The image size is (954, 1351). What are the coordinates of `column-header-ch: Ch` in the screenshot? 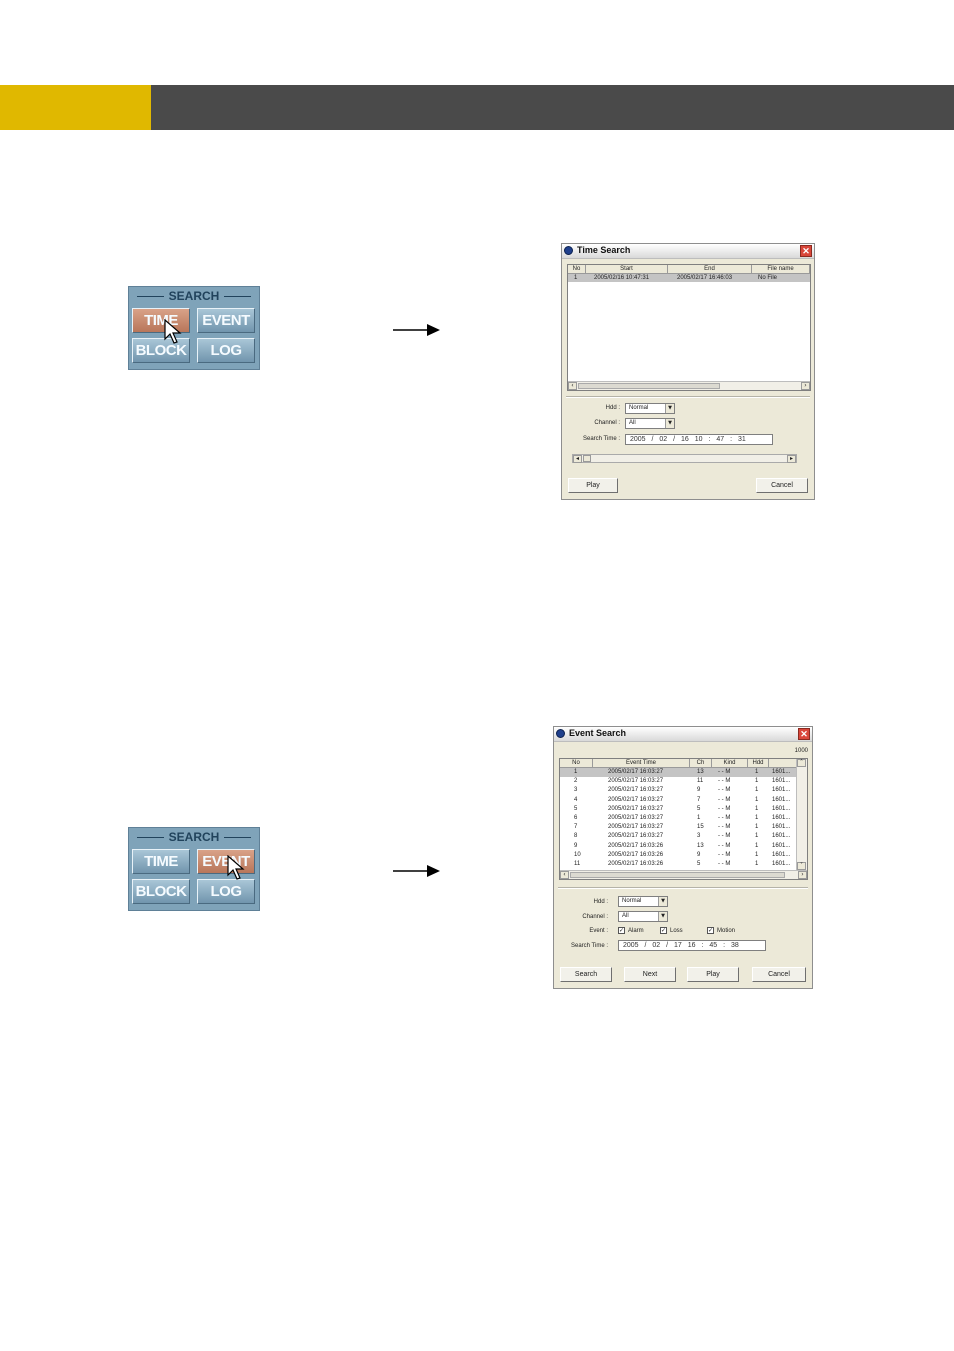 It's located at (701, 763).